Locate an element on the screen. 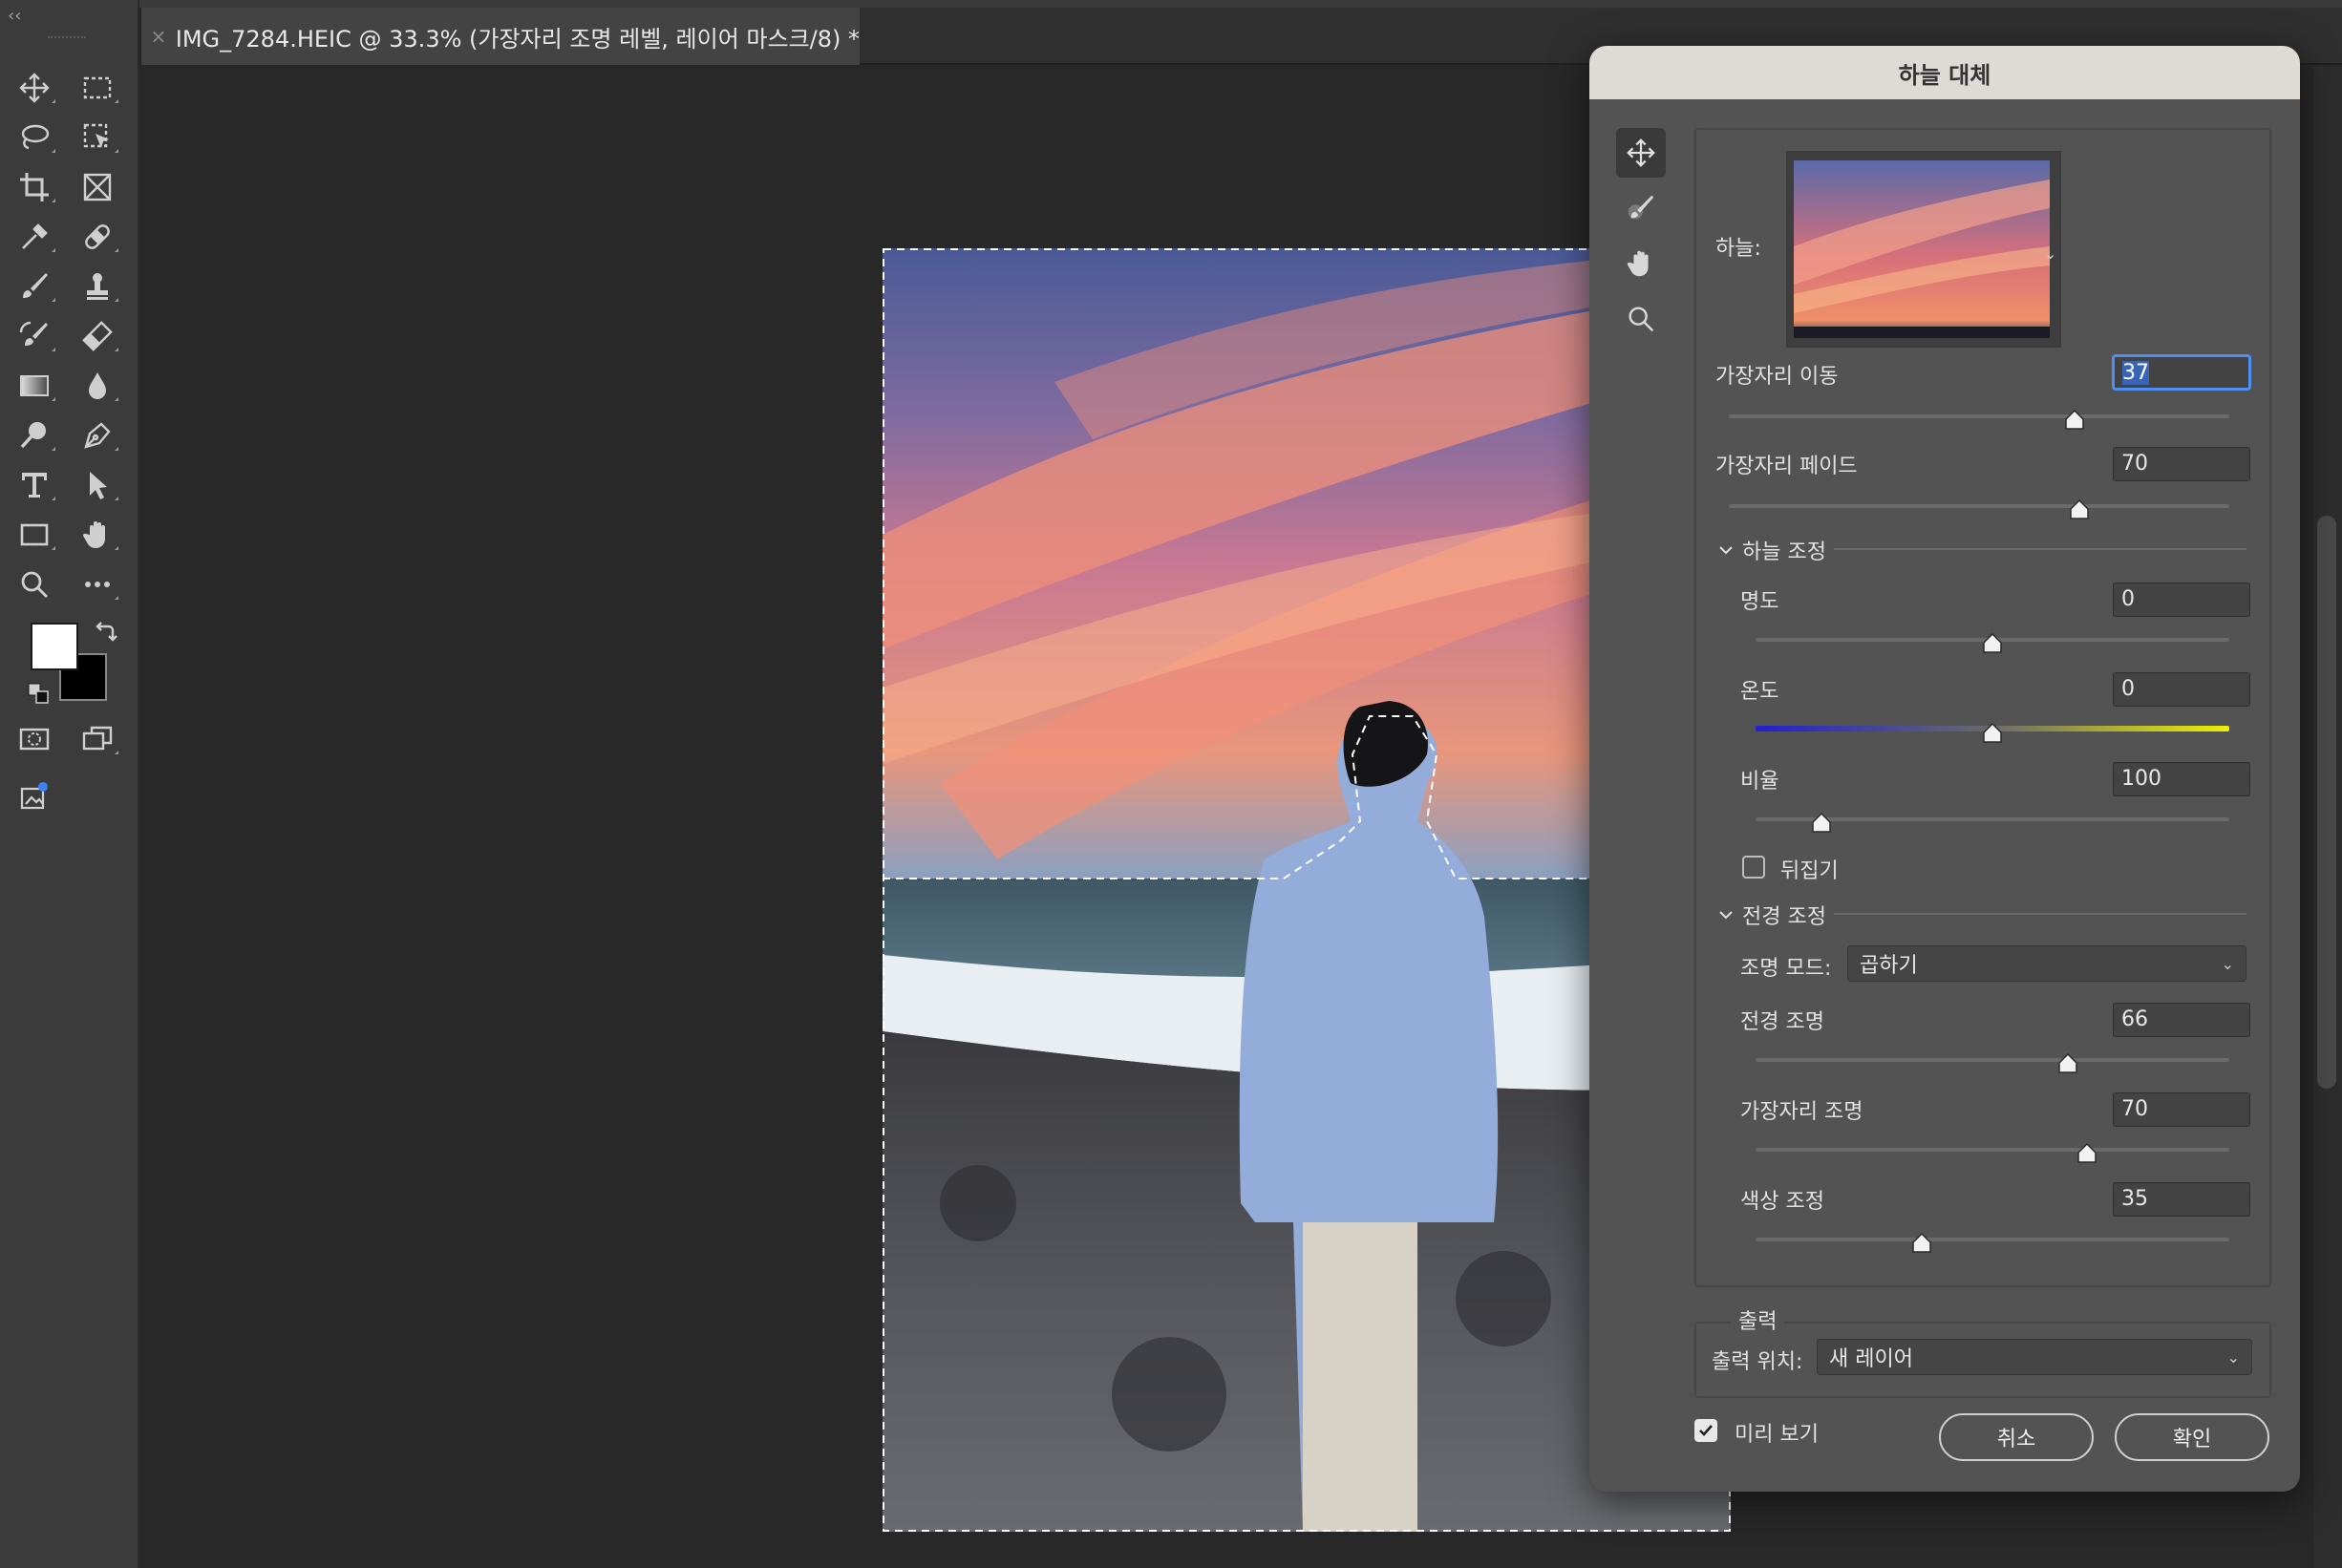 The width and height of the screenshot is (2342, 1568). lighting-mode-label: 조명 모드: is located at coordinates (1786, 969).